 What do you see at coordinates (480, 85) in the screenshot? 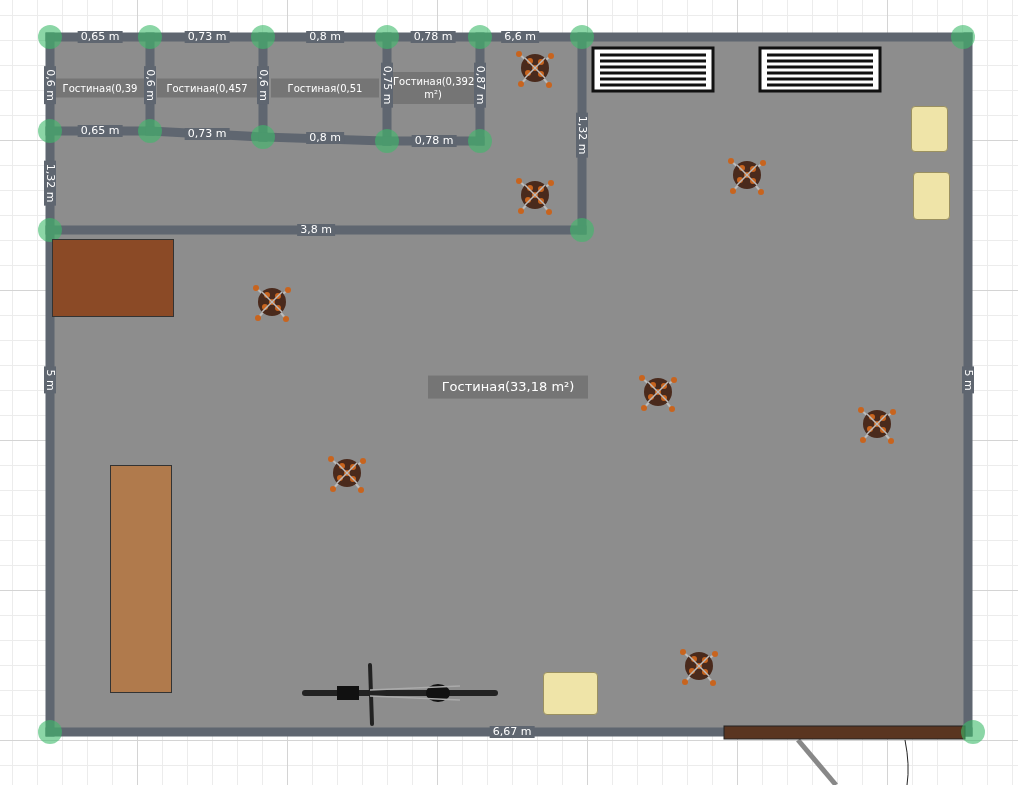
I see `dimension-label: 0,87 m` at bounding box center [480, 85].